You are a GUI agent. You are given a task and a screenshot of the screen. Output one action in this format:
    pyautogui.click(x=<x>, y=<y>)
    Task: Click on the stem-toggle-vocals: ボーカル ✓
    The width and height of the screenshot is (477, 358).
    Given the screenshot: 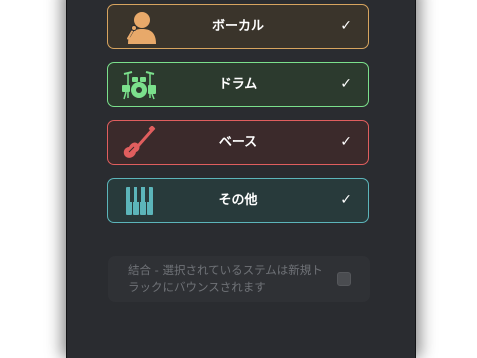 What is the action you would take?
    pyautogui.click(x=238, y=26)
    